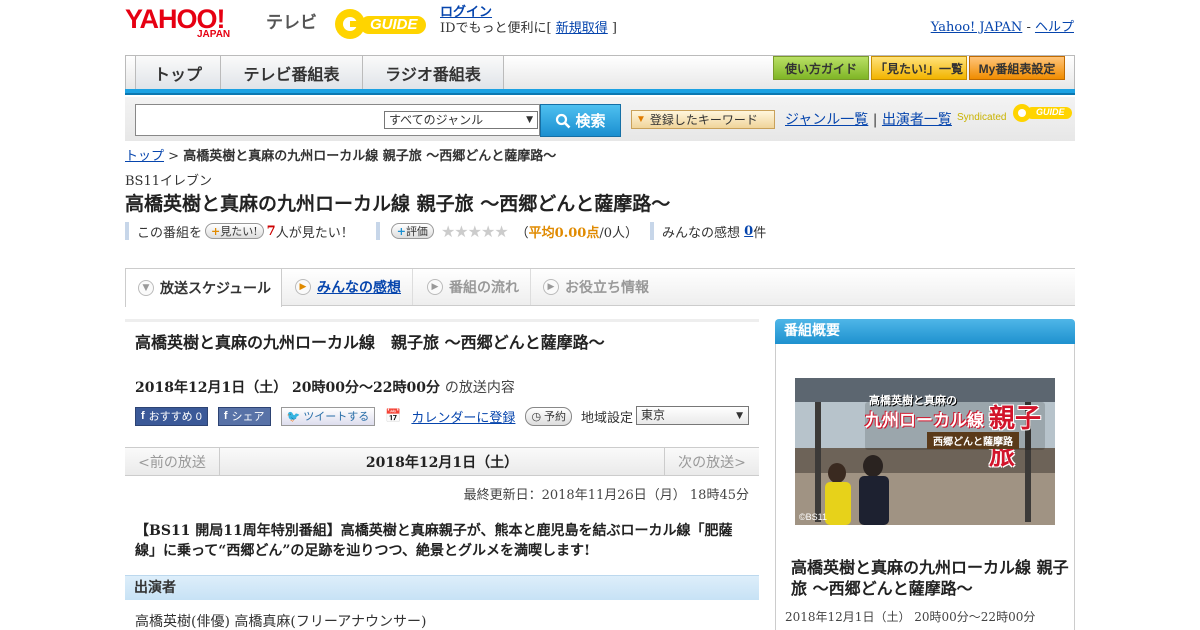 Image resolution: width=1200 pixels, height=630 pixels. Describe the element at coordinates (473, 287) in the screenshot. I see `tab-flow: ▶ 番組の流れ` at that location.